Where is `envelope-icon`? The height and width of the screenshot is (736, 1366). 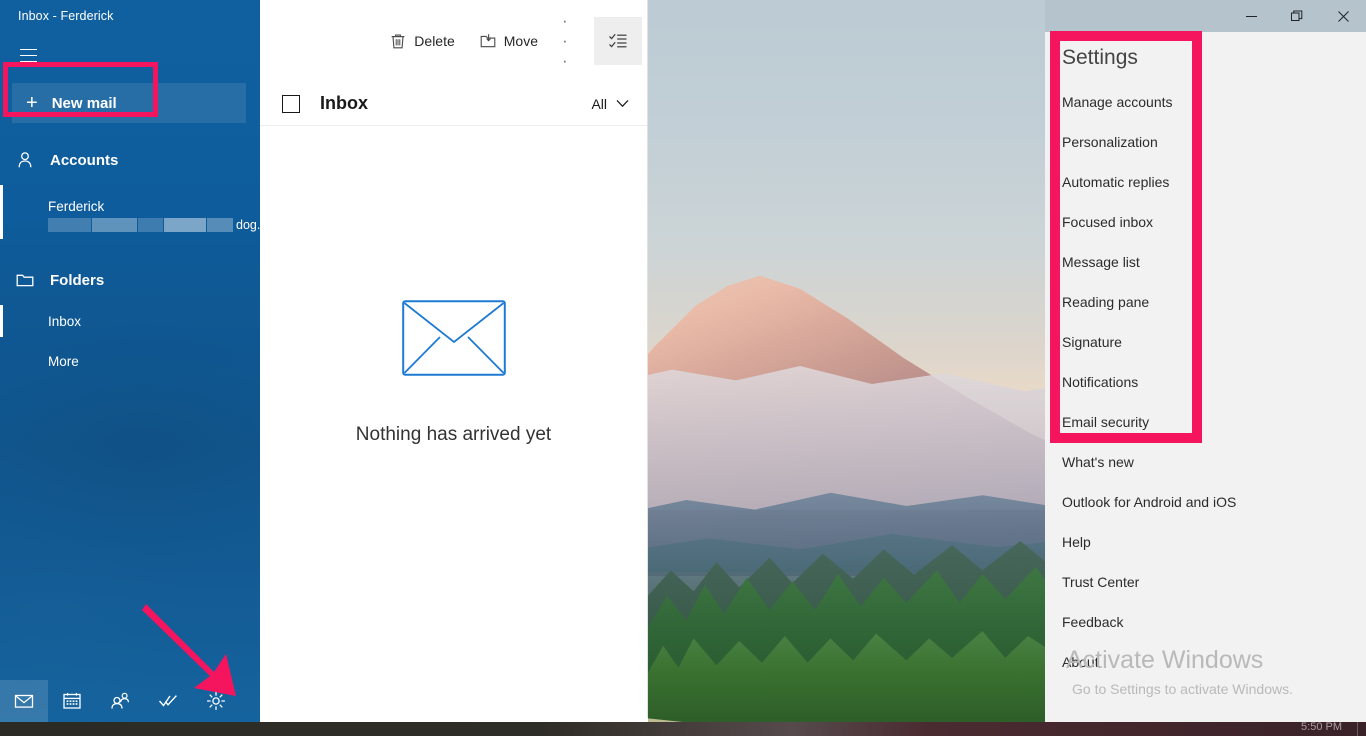
envelope-icon is located at coordinates (453, 338).